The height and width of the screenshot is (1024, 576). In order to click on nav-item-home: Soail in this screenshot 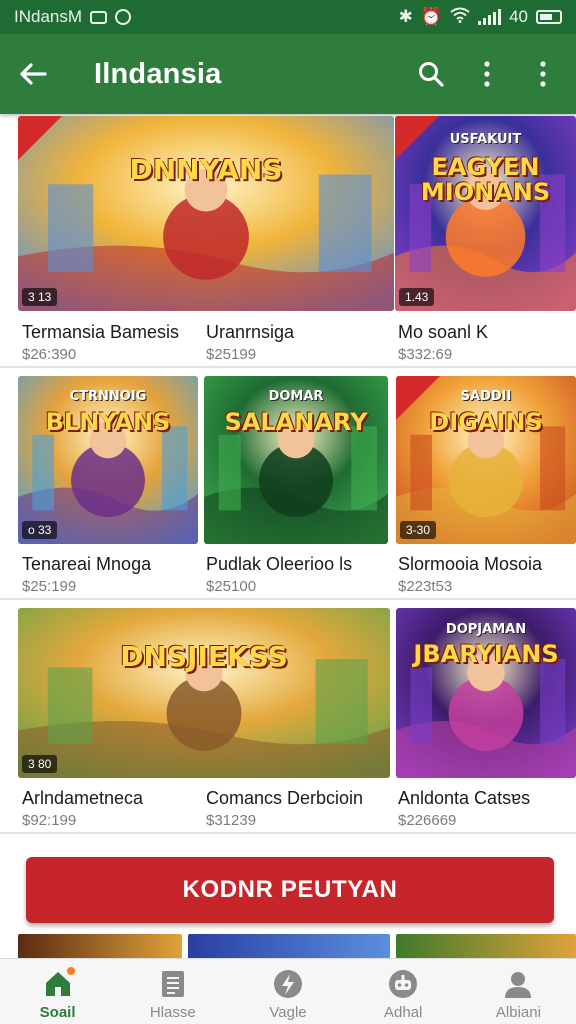, I will do `click(57, 991)`.